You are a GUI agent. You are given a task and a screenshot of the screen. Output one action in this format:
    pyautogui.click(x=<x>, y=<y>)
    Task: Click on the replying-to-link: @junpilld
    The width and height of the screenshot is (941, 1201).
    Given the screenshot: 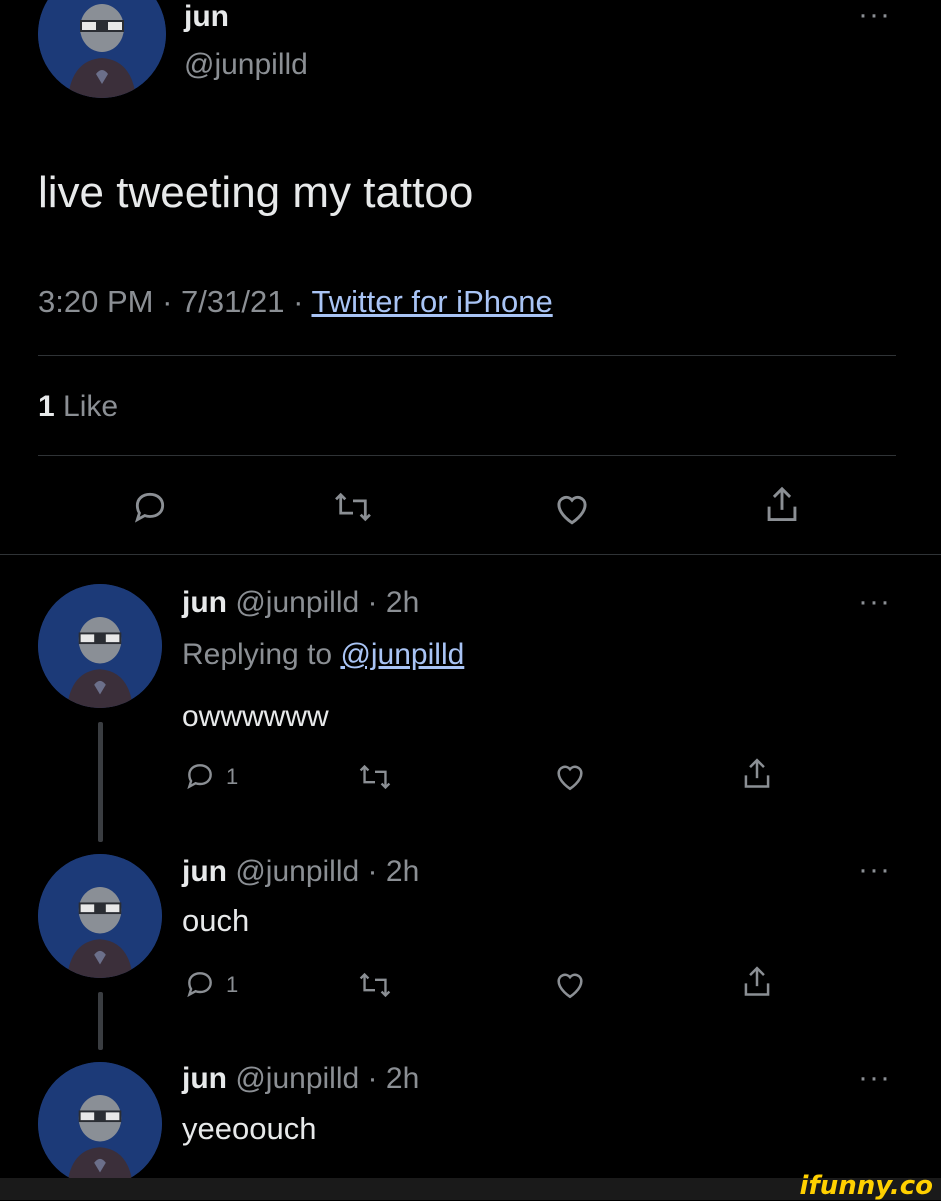 What is the action you would take?
    pyautogui.click(x=402, y=654)
    